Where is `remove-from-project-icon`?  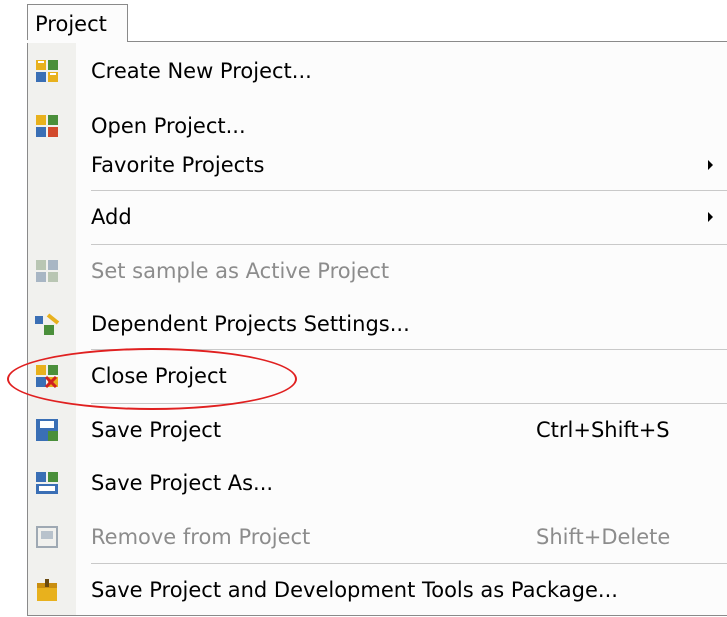 remove-from-project-icon is located at coordinates (47, 537).